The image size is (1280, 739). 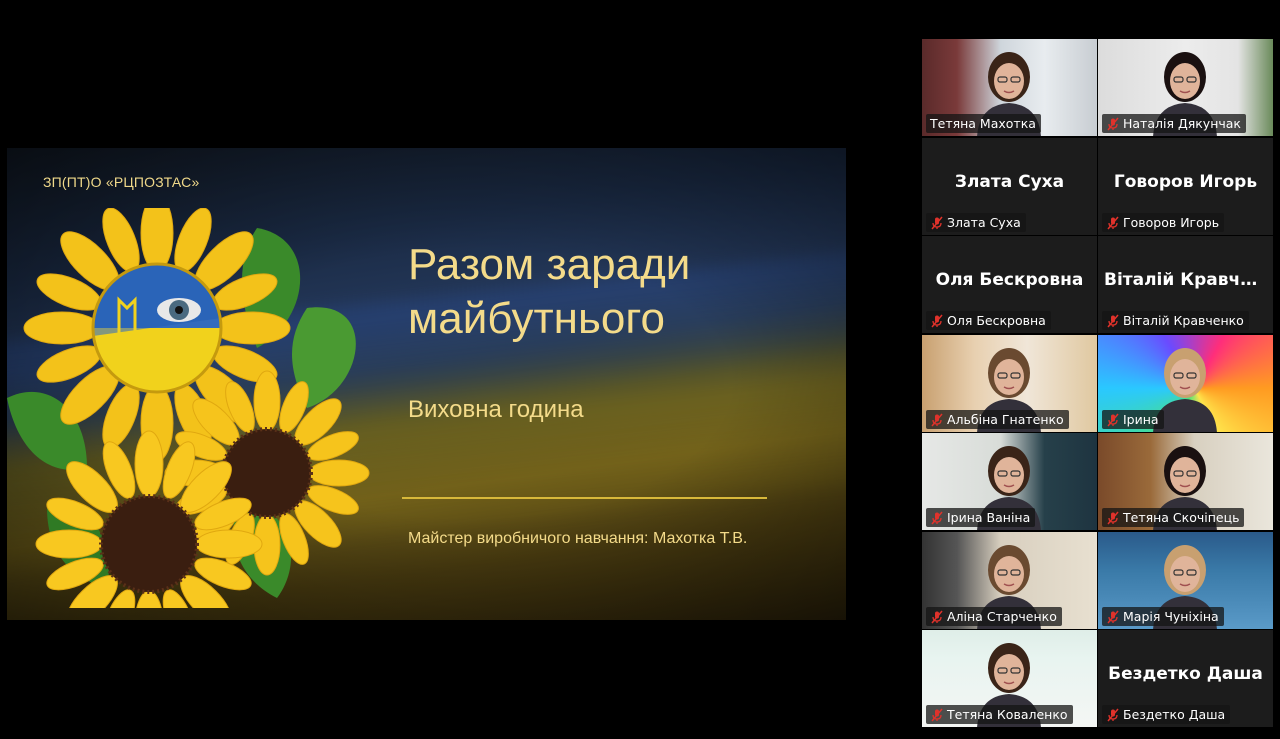 I want to click on participant-display-name: Бездетко Даша, so click(x=1185, y=674).